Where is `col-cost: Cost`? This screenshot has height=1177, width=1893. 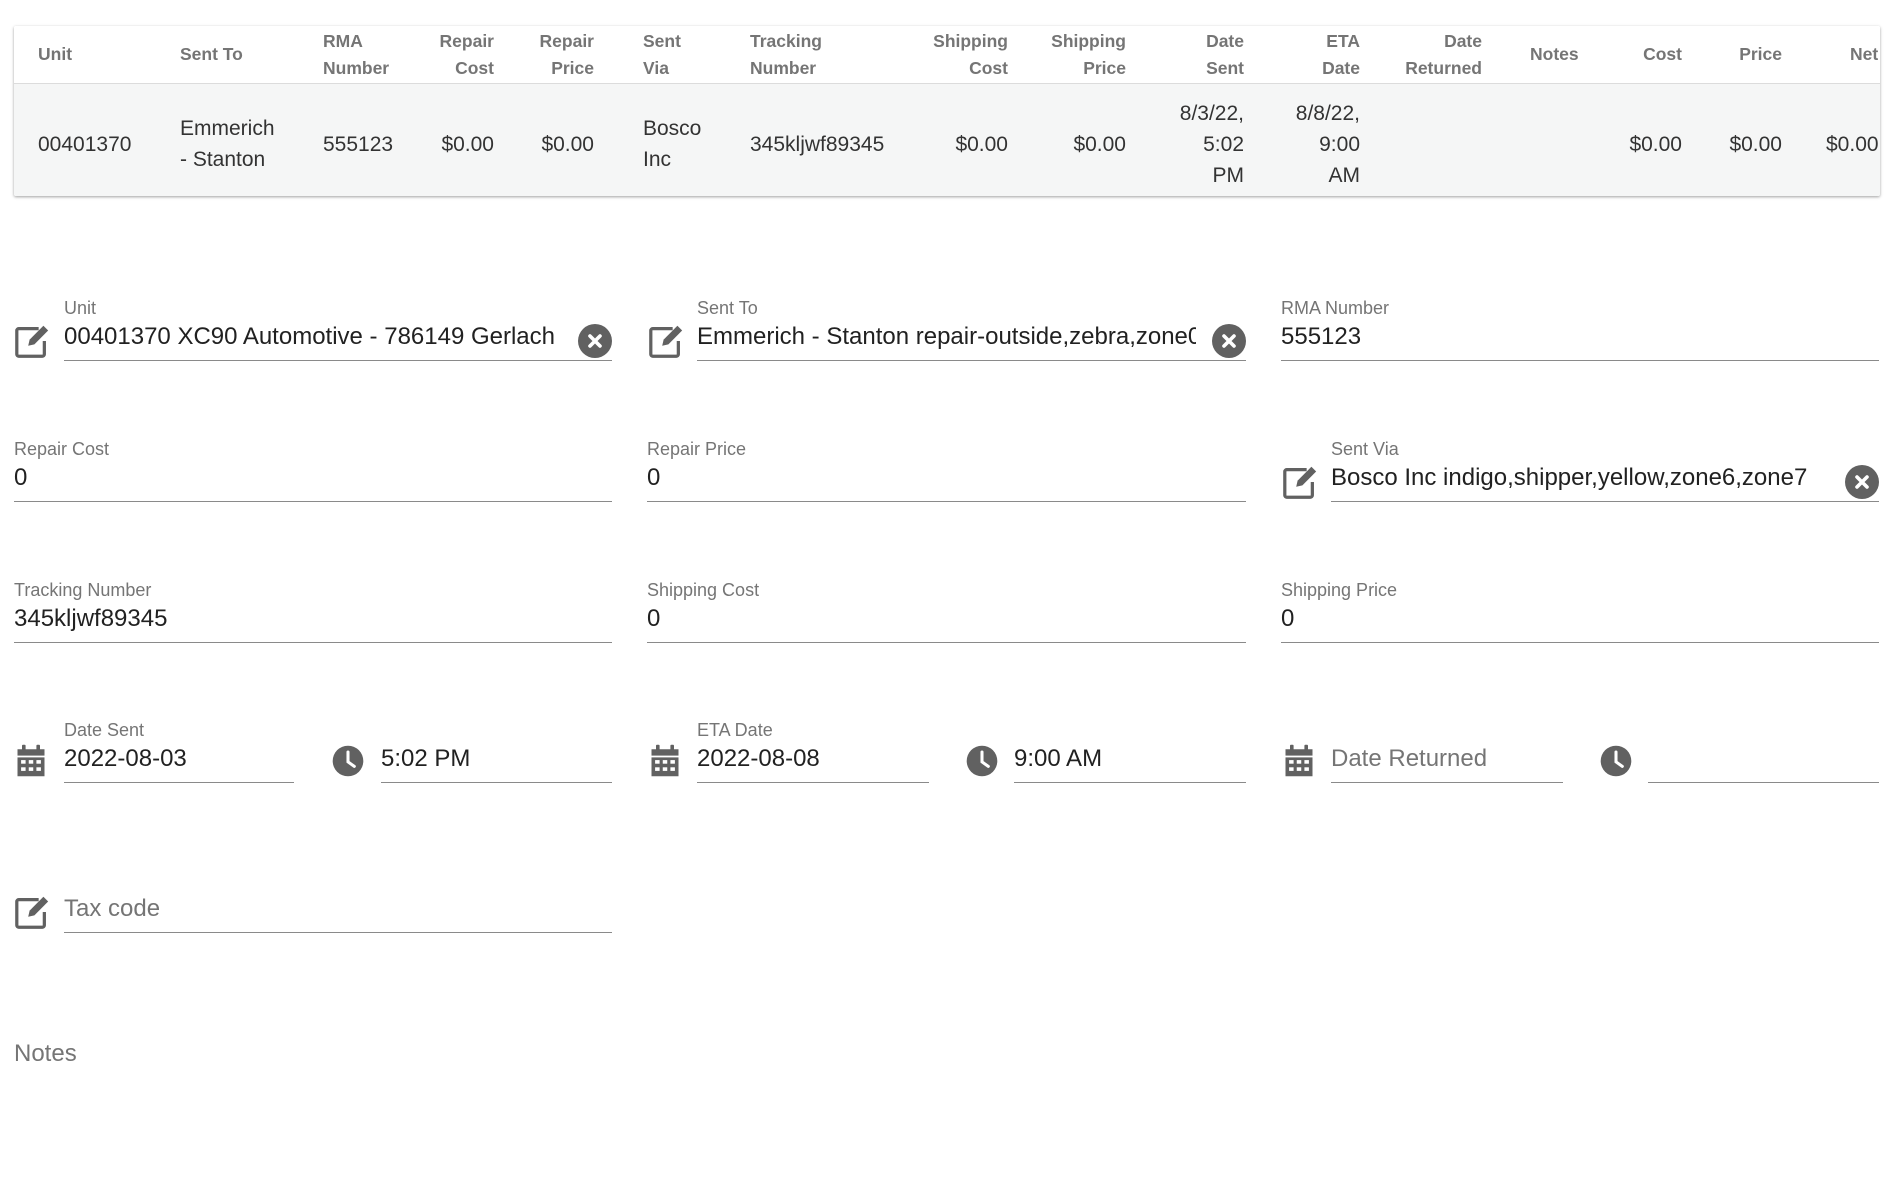 col-cost: Cost is located at coordinates (1648, 54).